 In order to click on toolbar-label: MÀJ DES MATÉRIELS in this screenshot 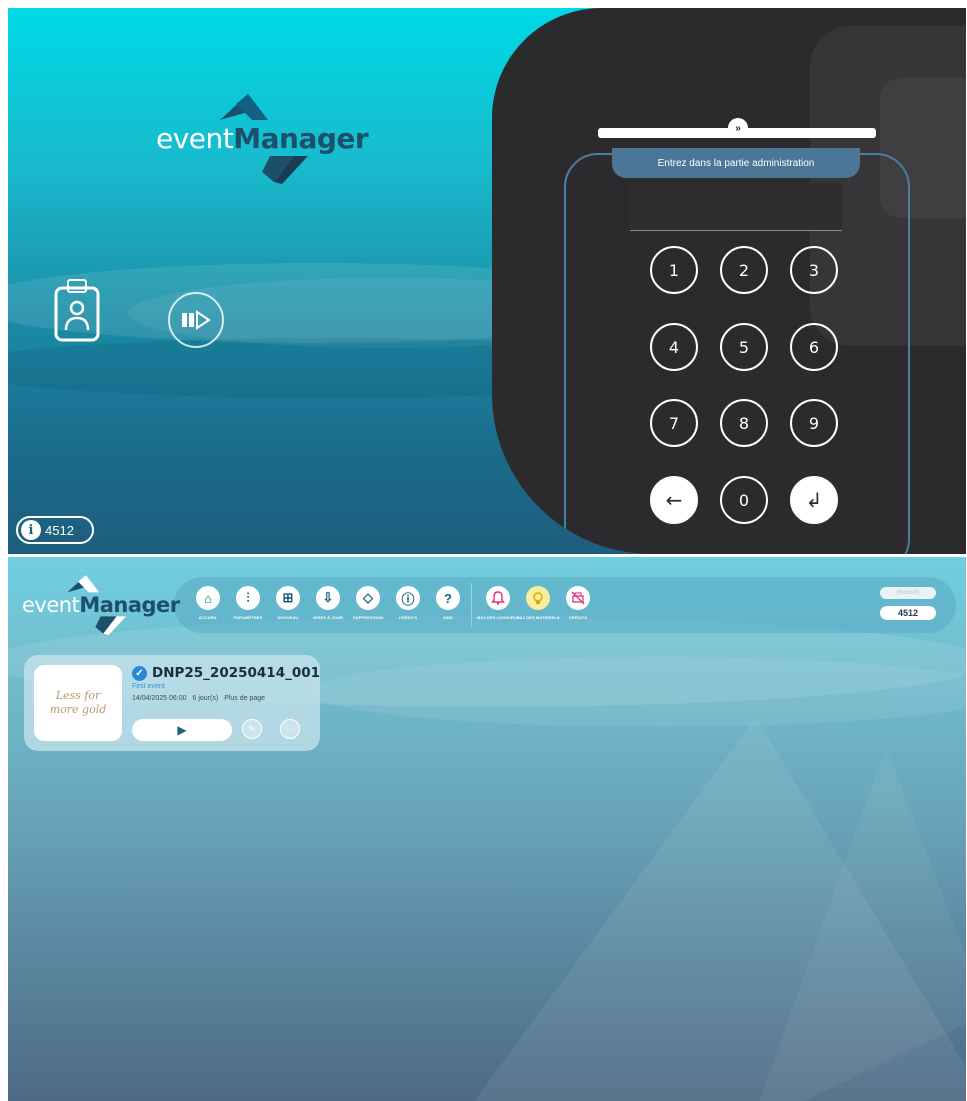, I will do `click(538, 617)`.